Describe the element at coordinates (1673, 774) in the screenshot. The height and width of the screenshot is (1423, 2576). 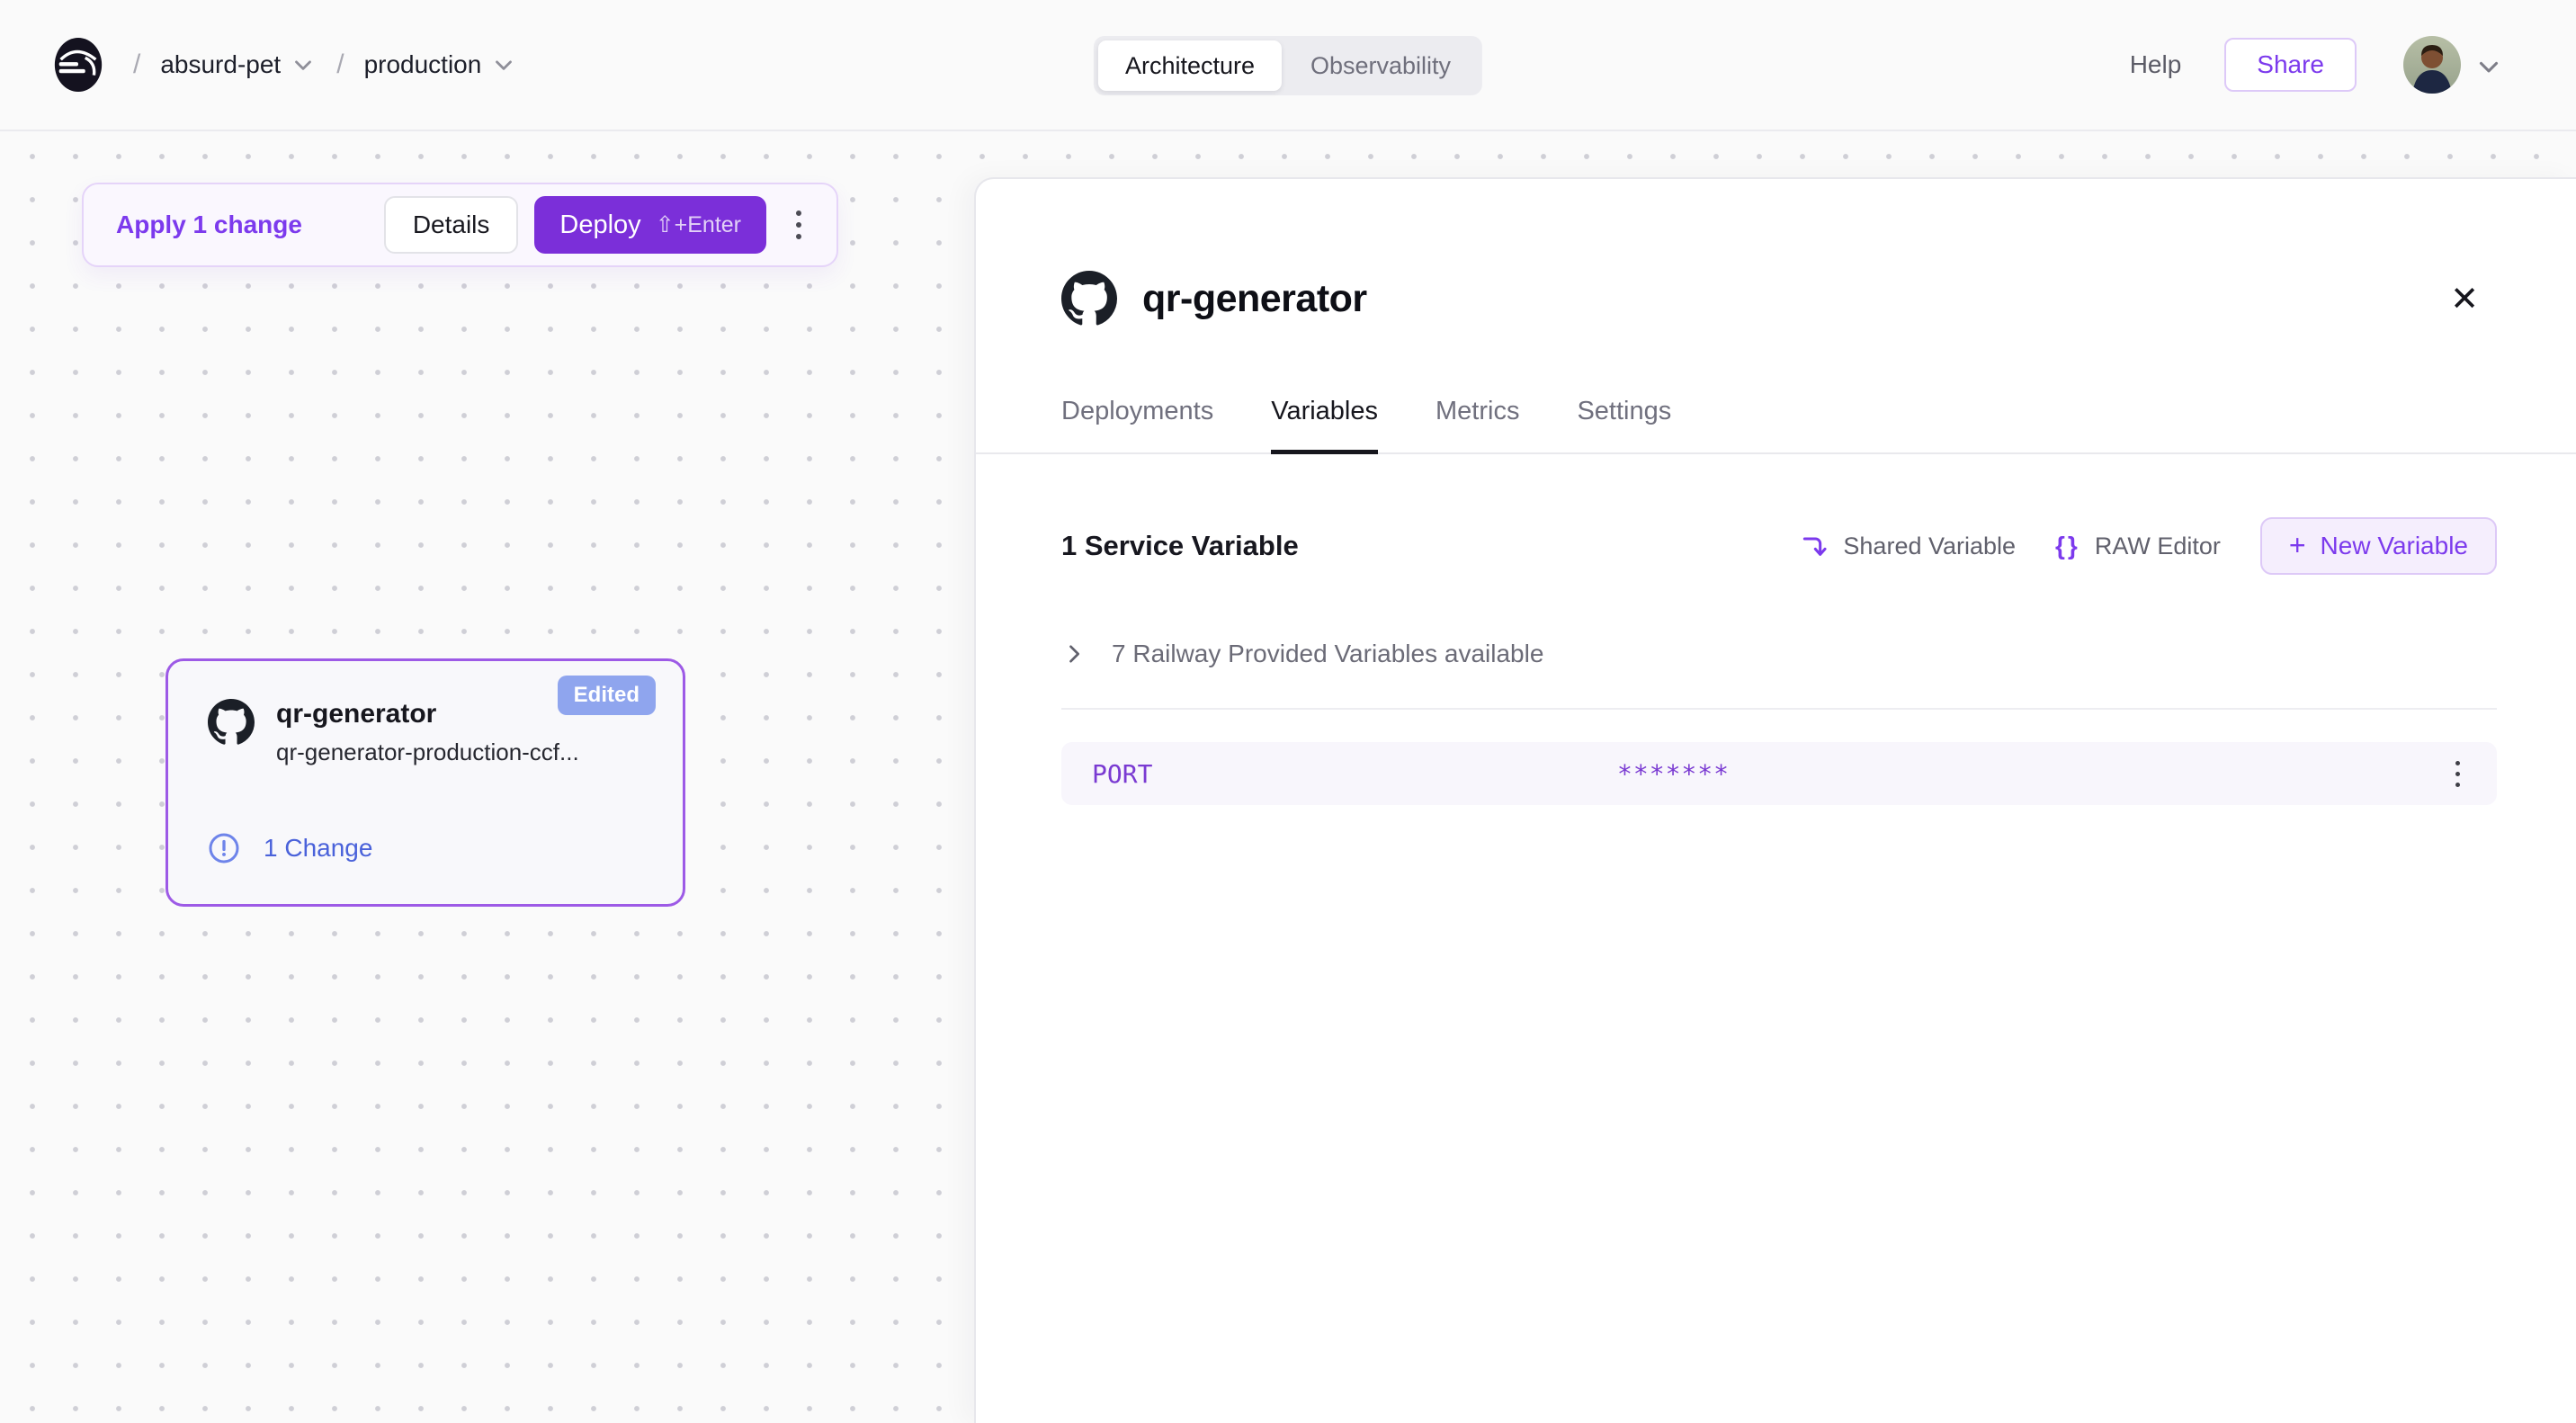
I see `variable-value-masked: *******` at that location.